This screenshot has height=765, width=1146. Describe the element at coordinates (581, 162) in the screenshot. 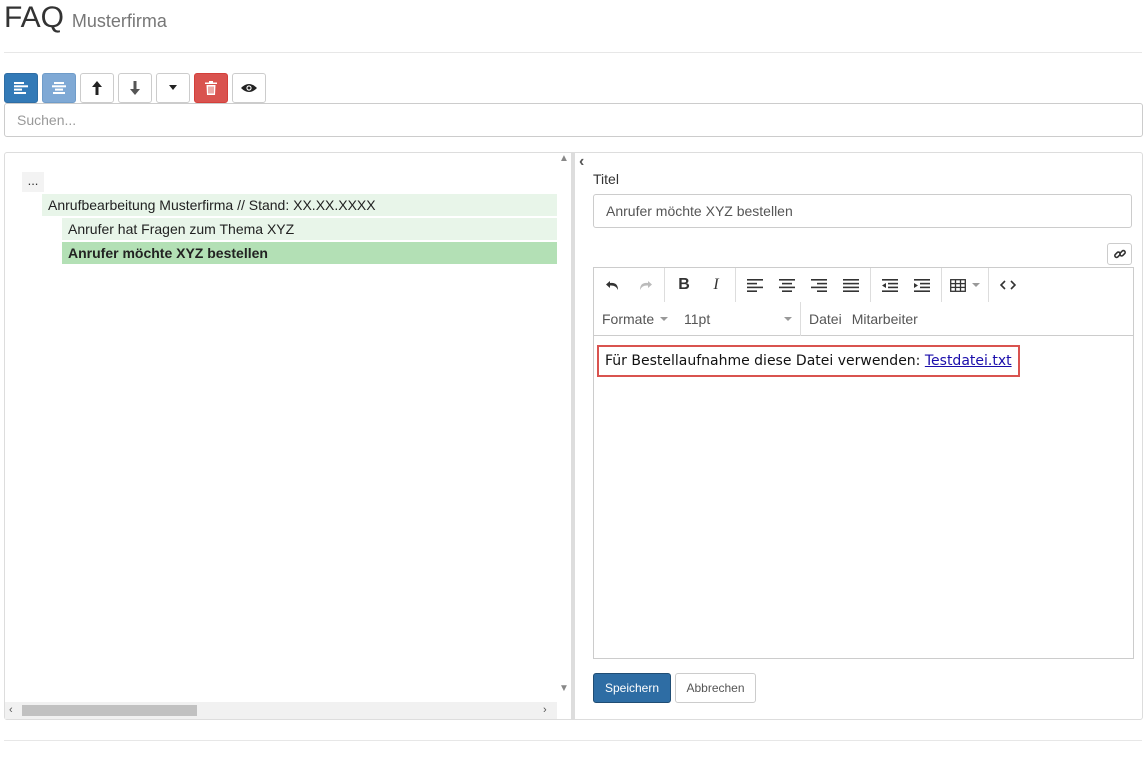

I see `chevron-left-icon: ‹` at that location.